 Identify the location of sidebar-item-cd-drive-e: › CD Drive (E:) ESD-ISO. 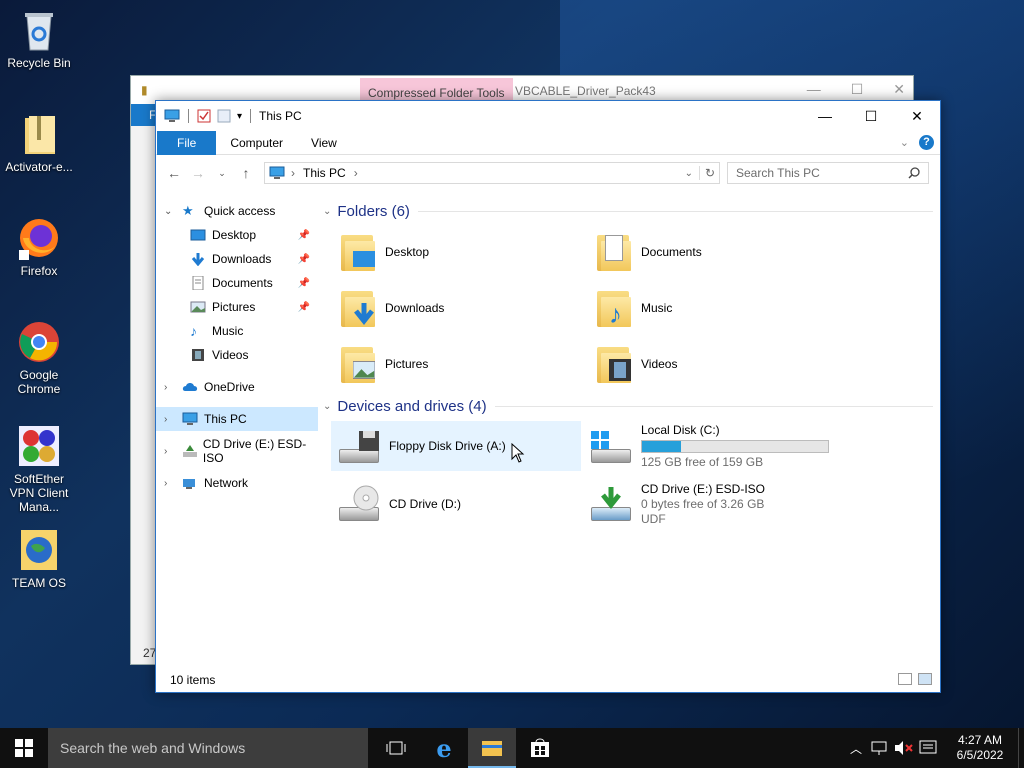
(237, 451).